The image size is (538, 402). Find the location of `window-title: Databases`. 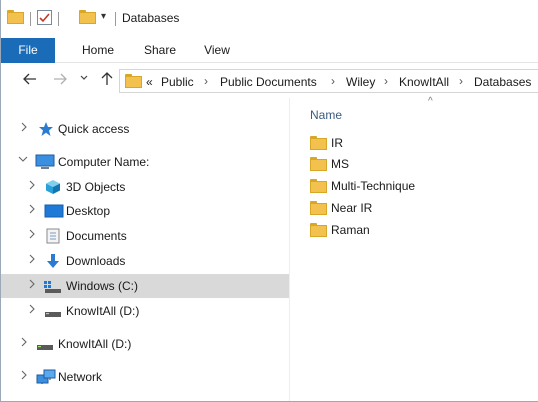

window-title: Databases is located at coordinates (151, 18).